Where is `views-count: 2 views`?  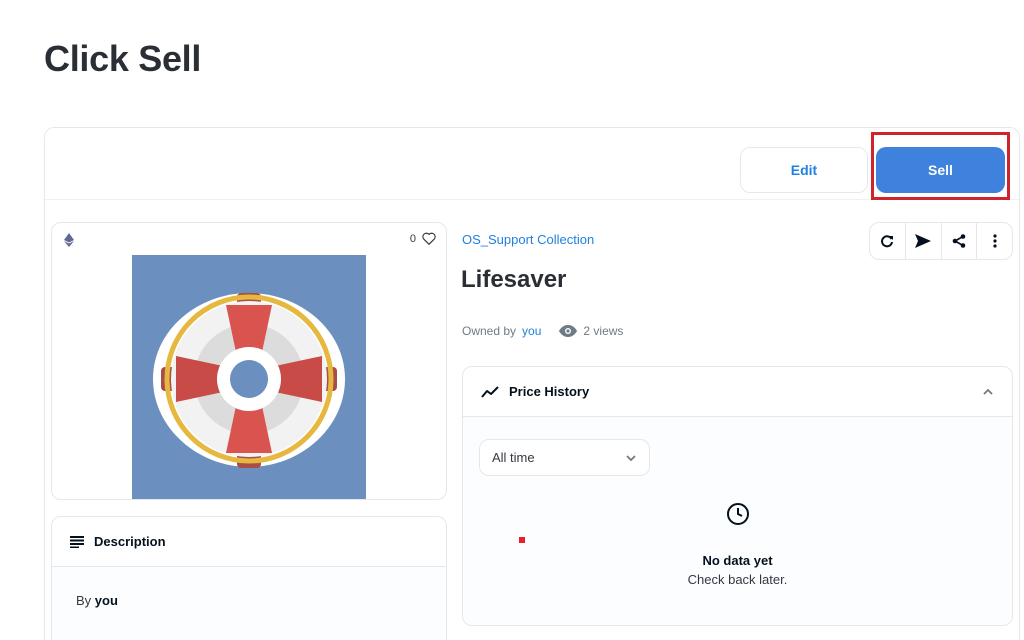
views-count: 2 views is located at coordinates (603, 331).